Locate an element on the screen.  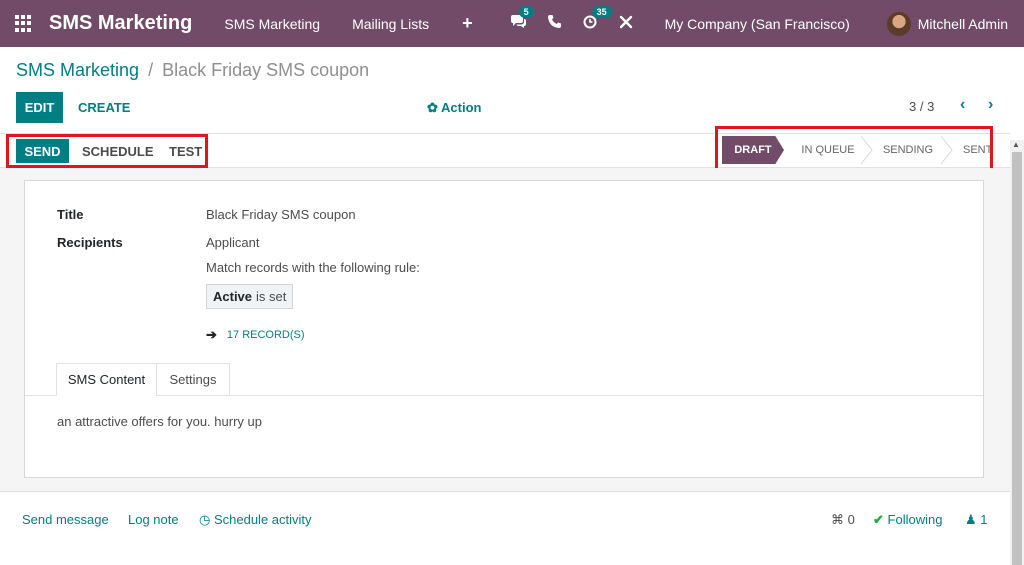
menu-mailing-lists: Mailing Lists is located at coordinates (390, 24).